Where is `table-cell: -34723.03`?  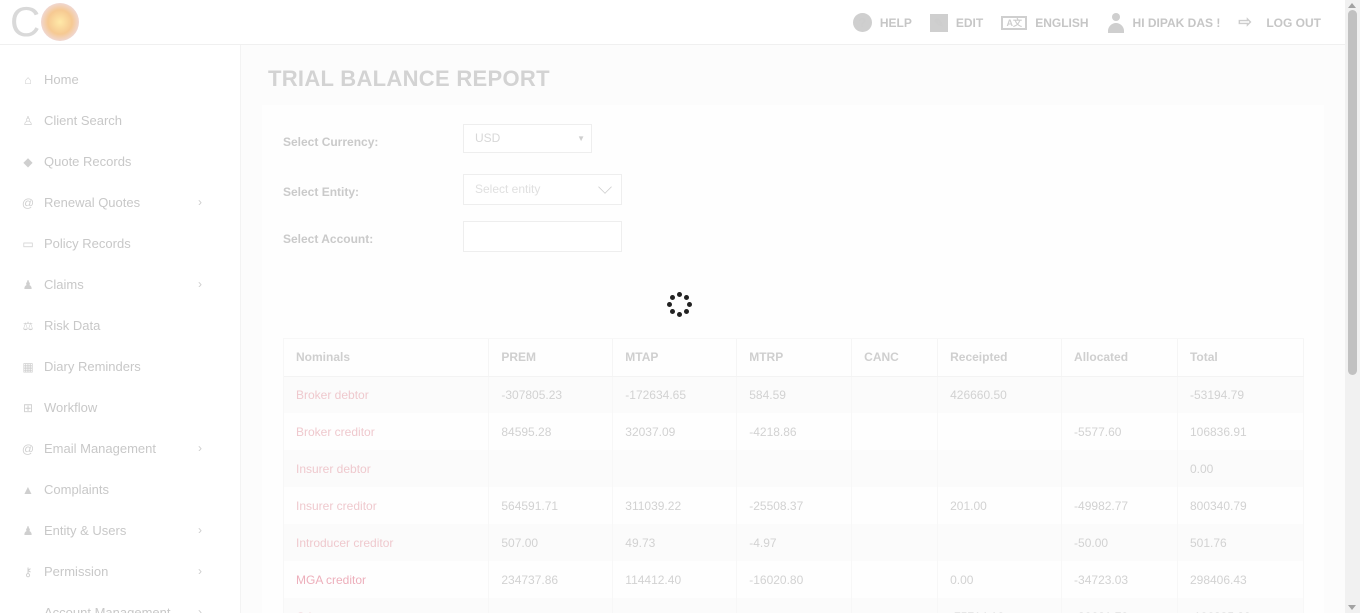 table-cell: -34723.03 is located at coordinates (1119, 579).